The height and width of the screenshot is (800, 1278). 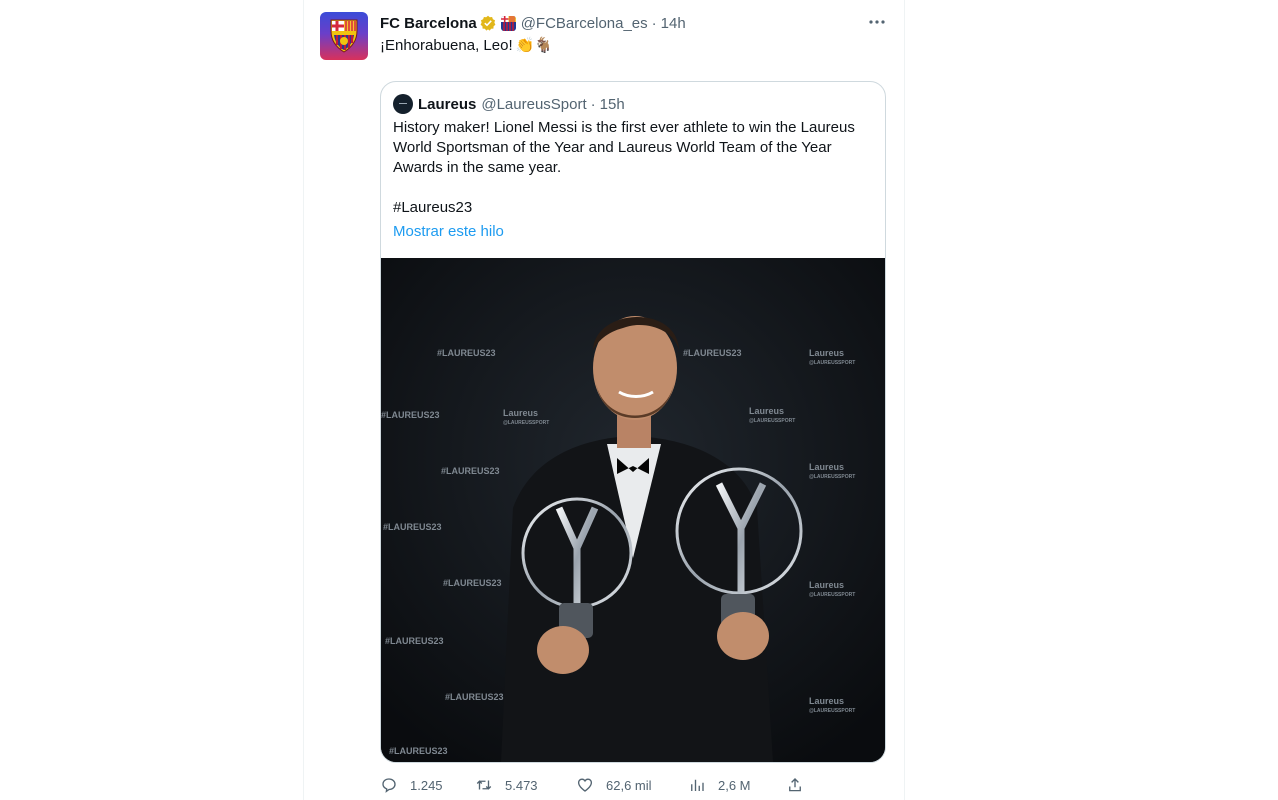 What do you see at coordinates (612, 104) in the screenshot?
I see `quoted-tweet-time: 15h` at bounding box center [612, 104].